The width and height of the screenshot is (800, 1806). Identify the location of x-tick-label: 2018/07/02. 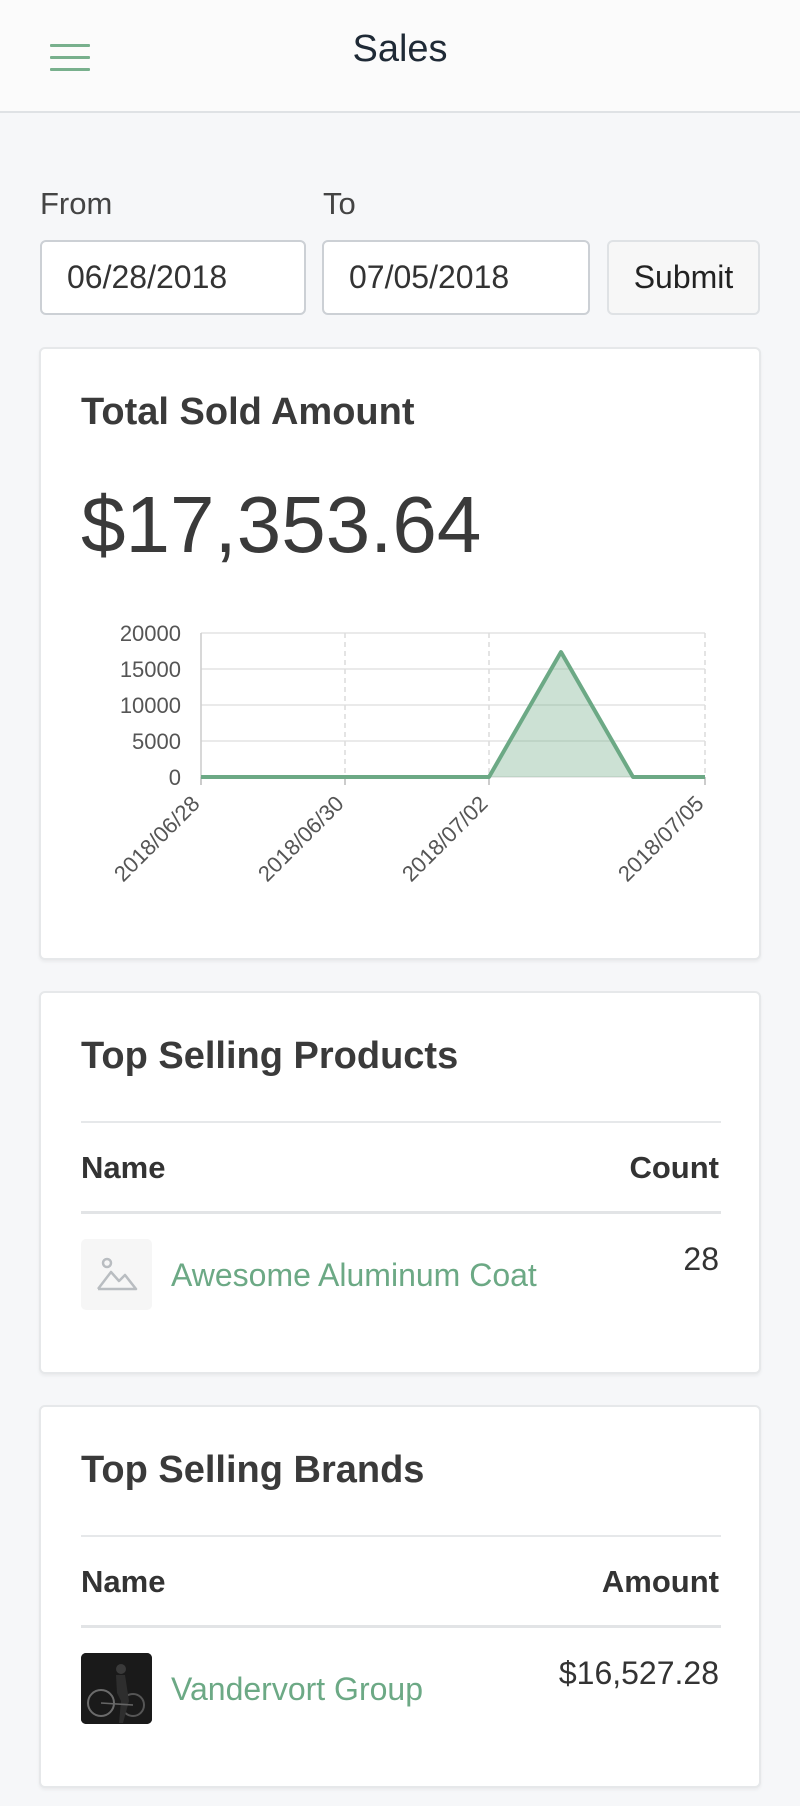
(445, 839).